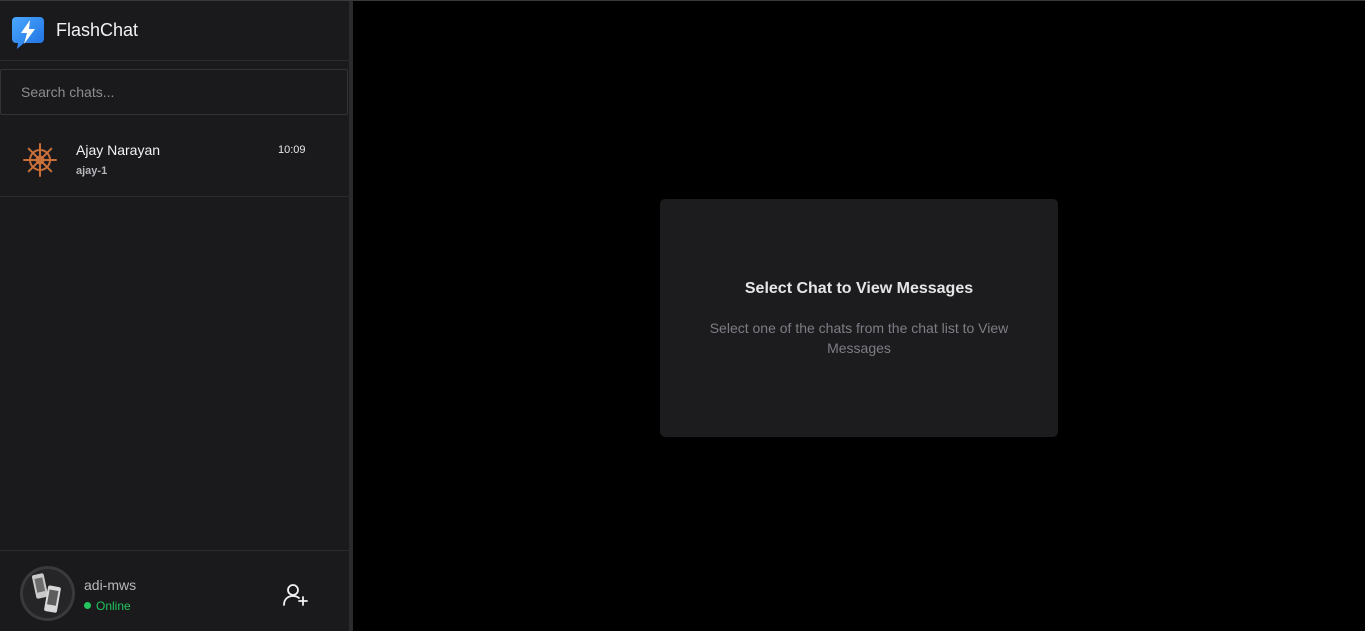  I want to click on add-user-button, so click(296, 595).